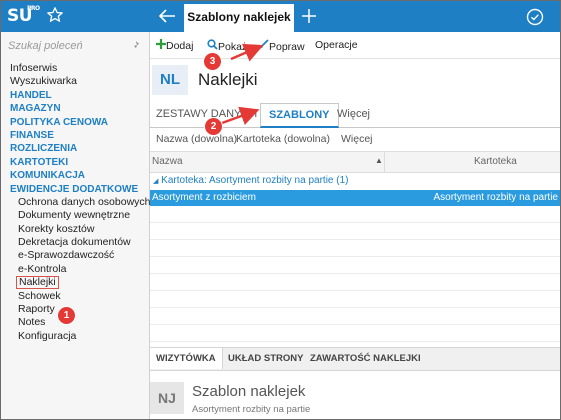  Describe the element at coordinates (78, 148) in the screenshot. I see `sidebar-item-6: ROZLICZENIA` at that location.